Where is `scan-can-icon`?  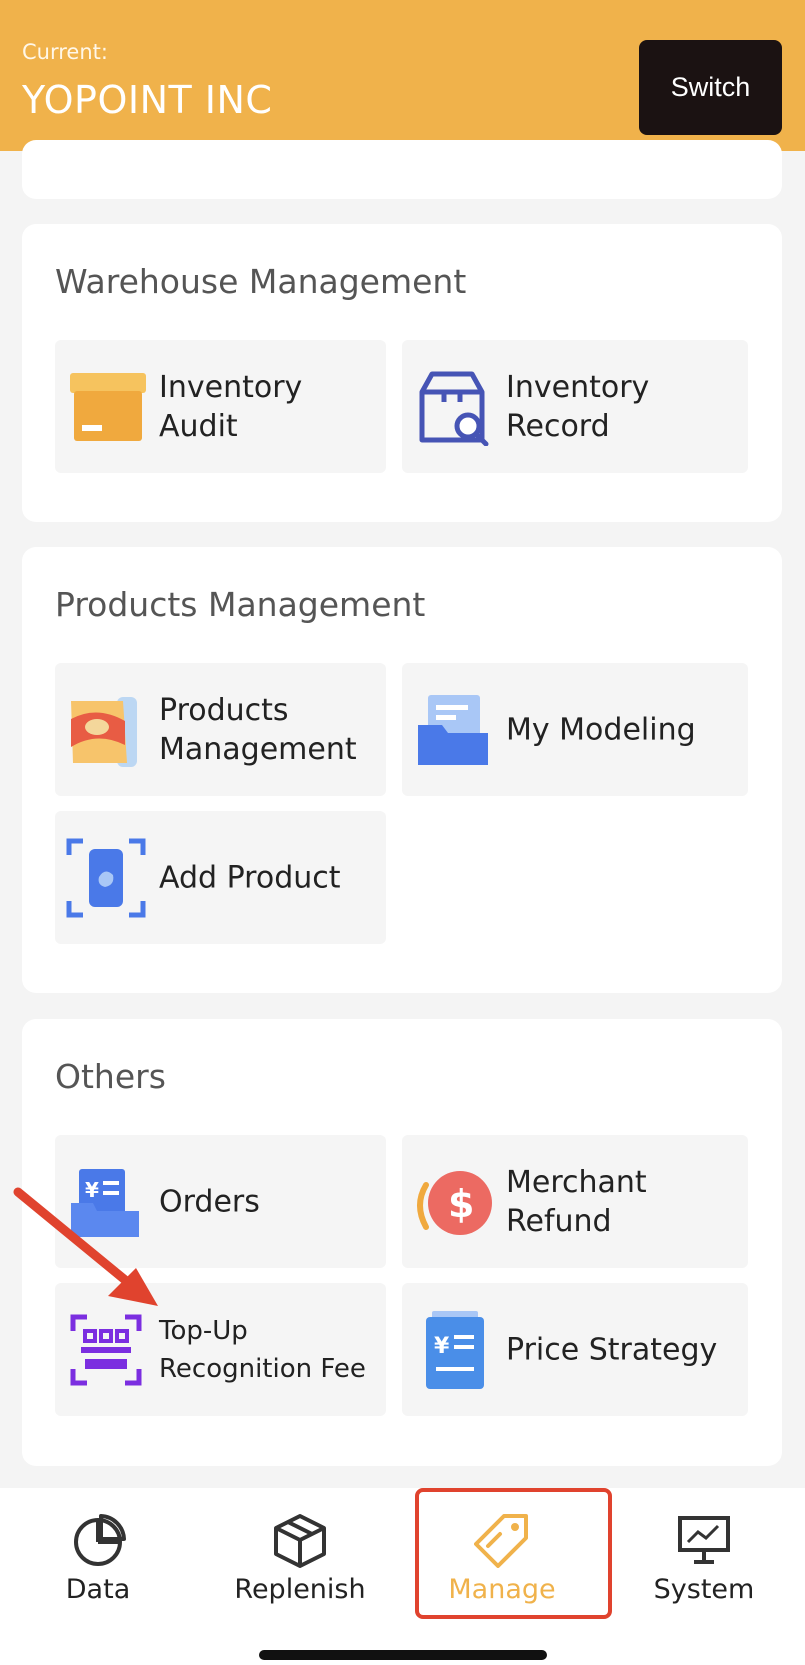
scan-can-icon is located at coordinates (106, 878).